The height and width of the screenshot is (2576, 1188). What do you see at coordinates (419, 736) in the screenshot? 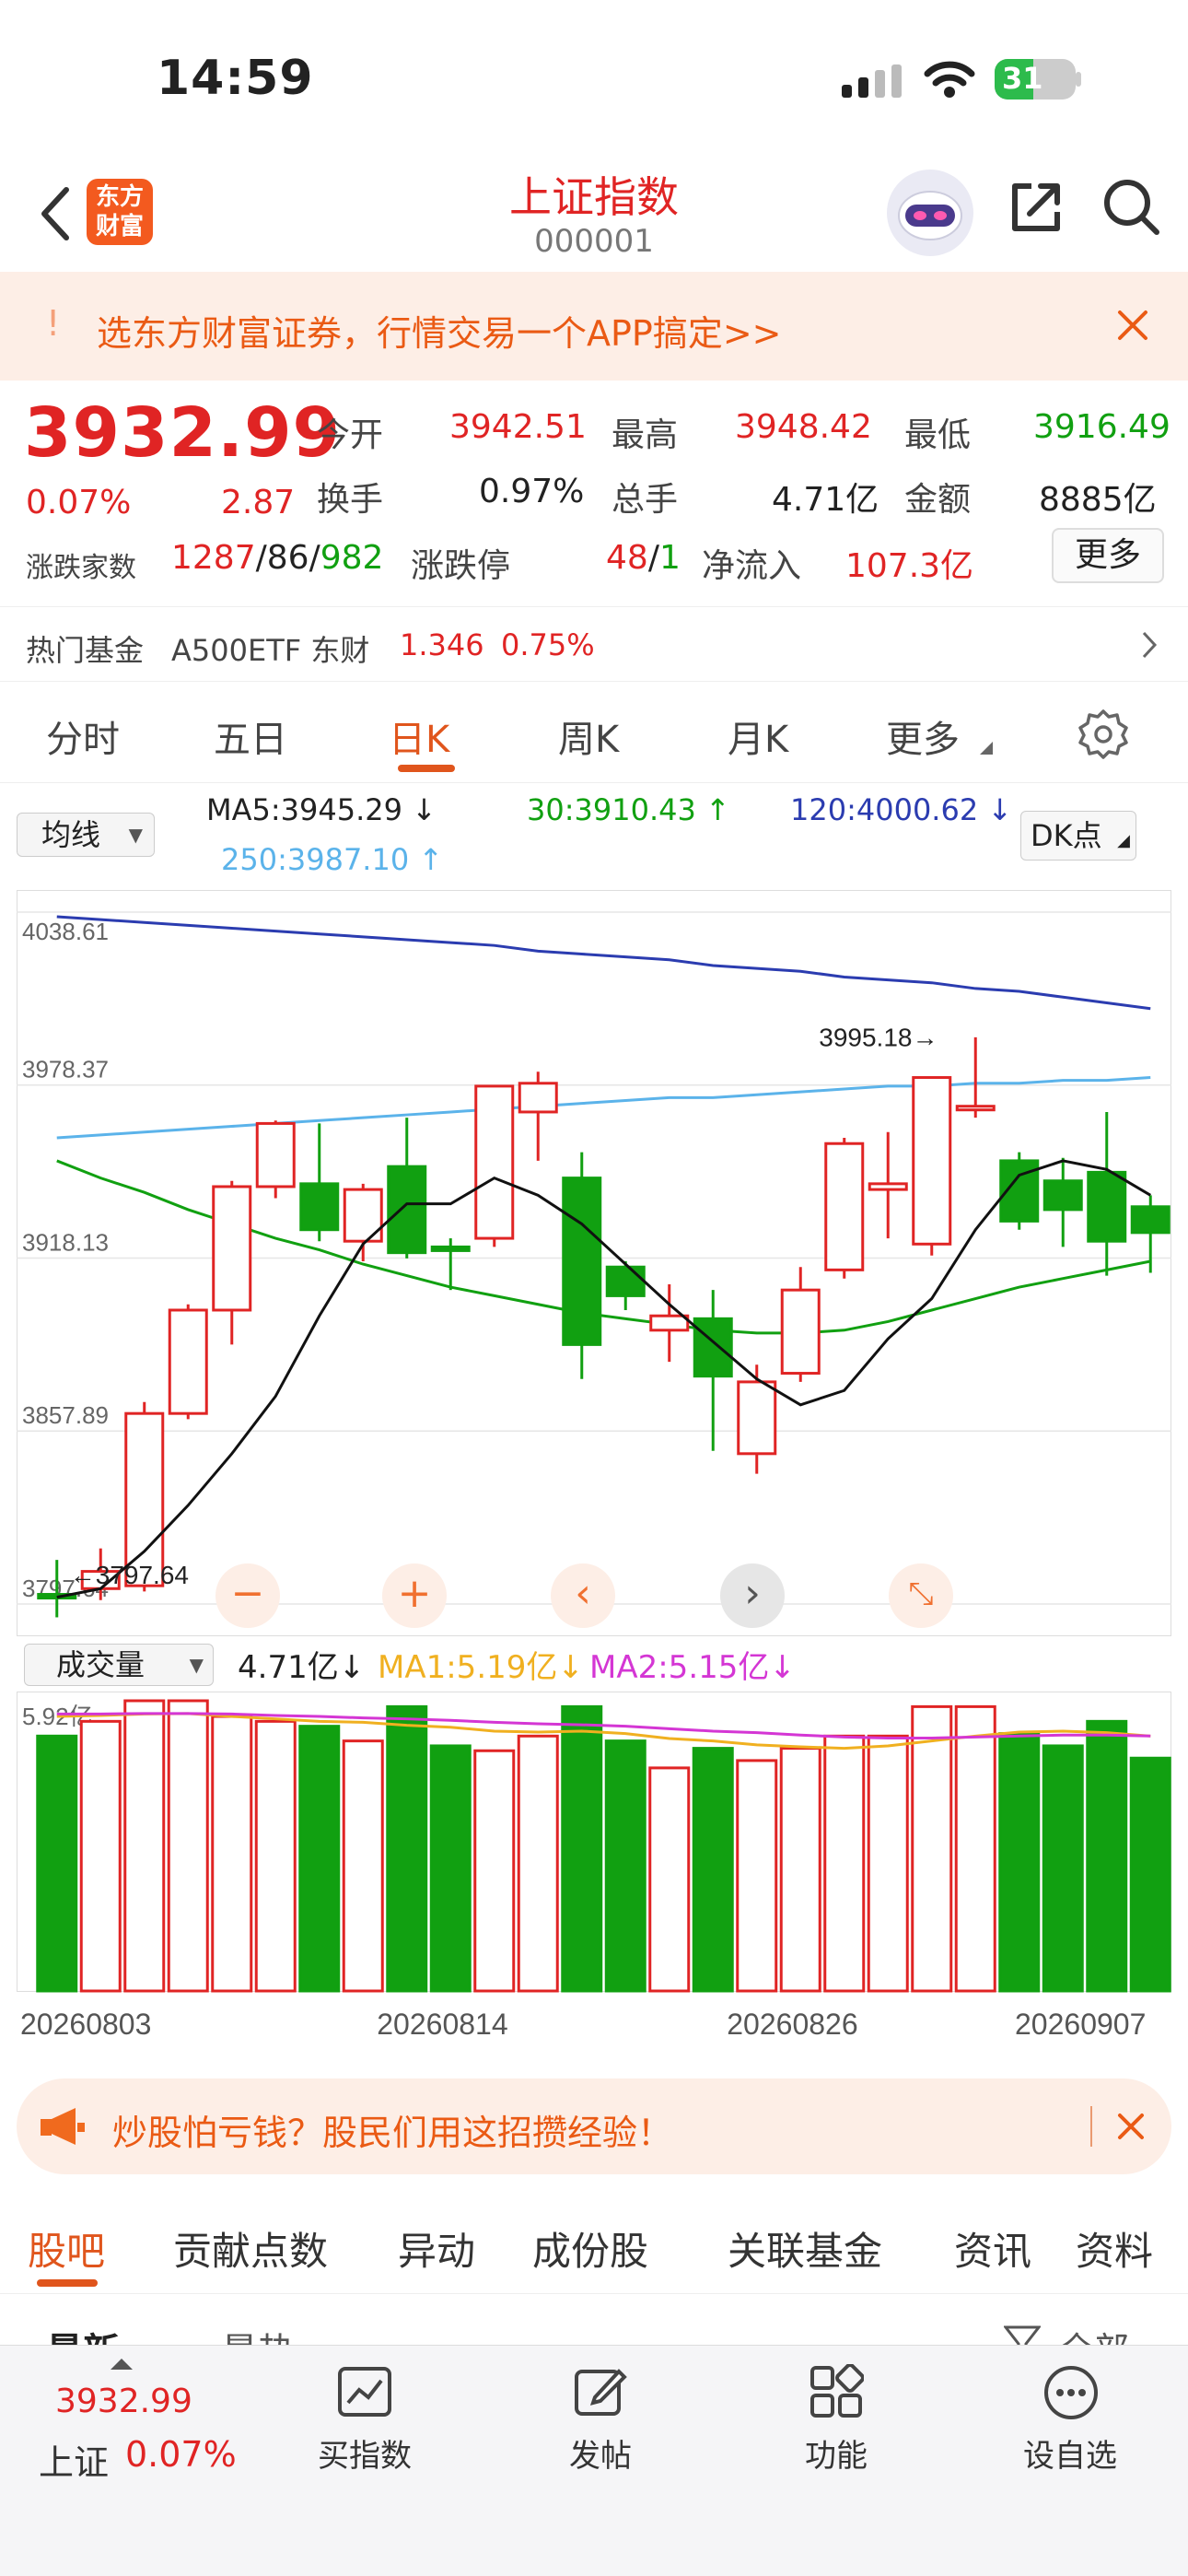
I see `tab-daily-k: 日K` at bounding box center [419, 736].